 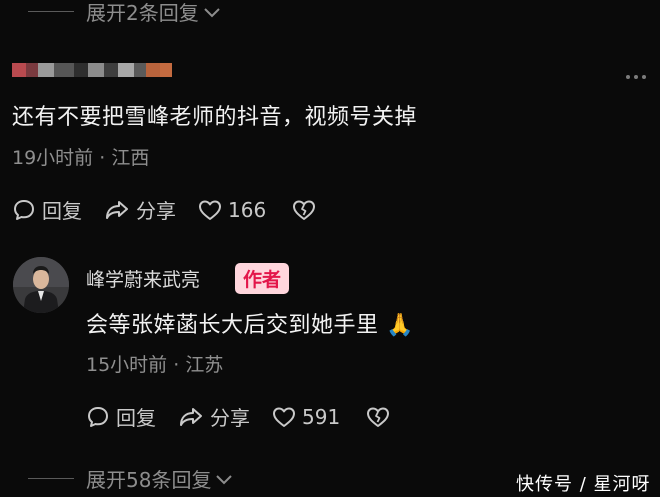 I want to click on reply-actions: 回复 分享 591, so click(x=238, y=416).